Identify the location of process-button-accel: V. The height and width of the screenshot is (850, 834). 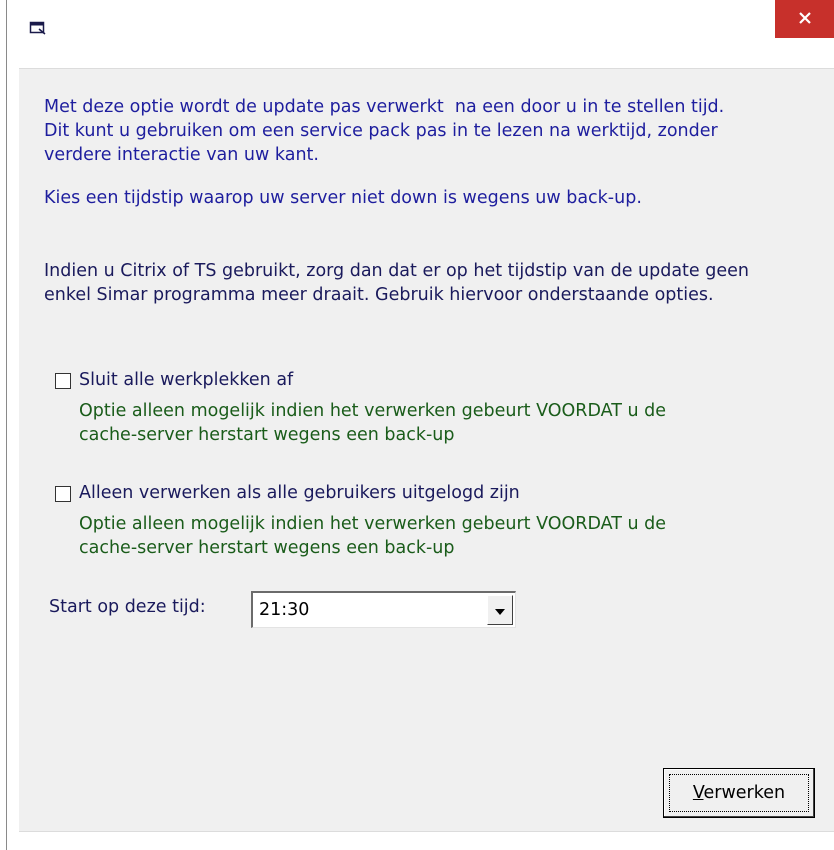
(698, 793).